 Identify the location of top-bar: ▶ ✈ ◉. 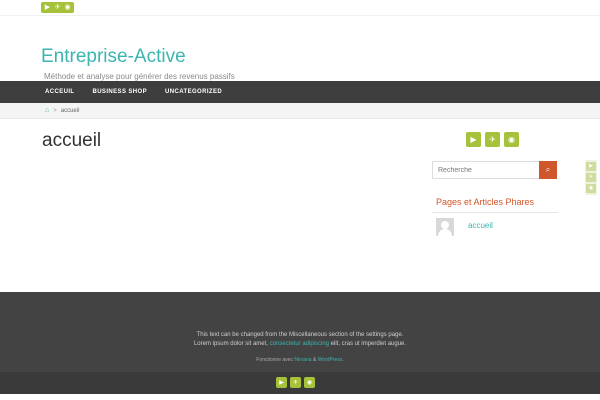
(300, 8).